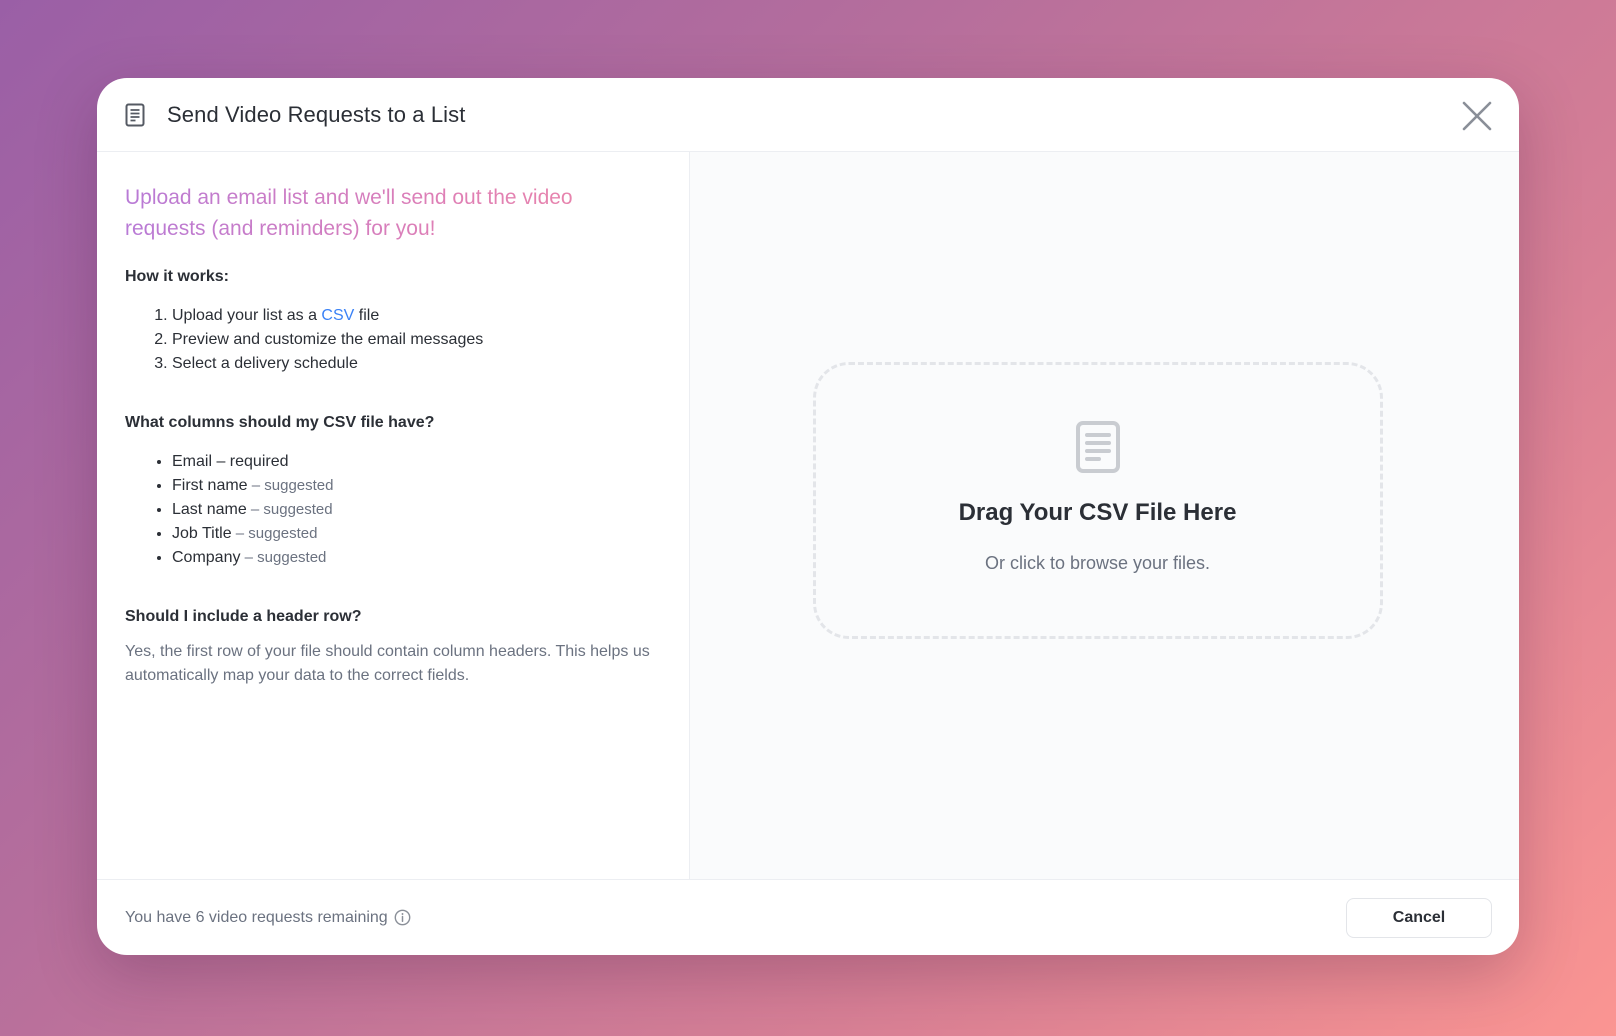 This screenshot has height=1036, width=1616. What do you see at coordinates (1419, 917) in the screenshot?
I see `cancel-button: Cancel` at bounding box center [1419, 917].